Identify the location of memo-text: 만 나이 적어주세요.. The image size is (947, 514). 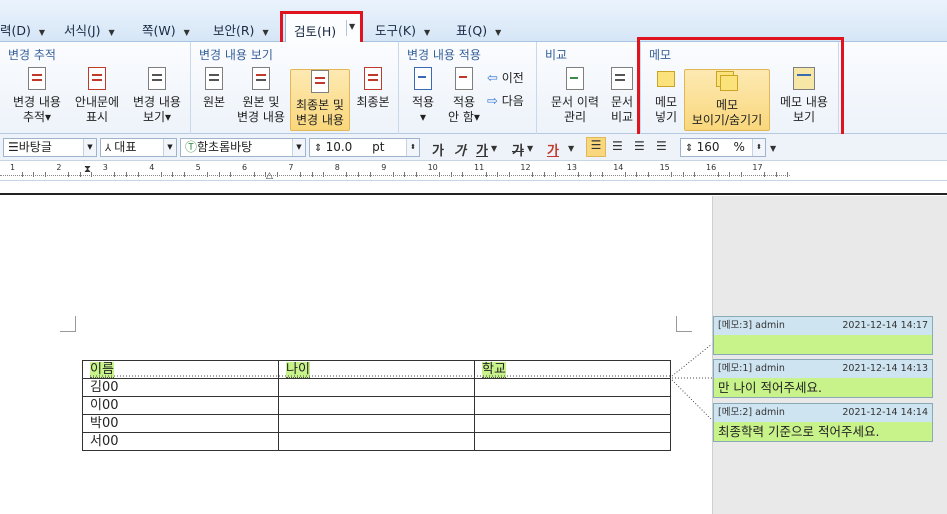
(823, 387).